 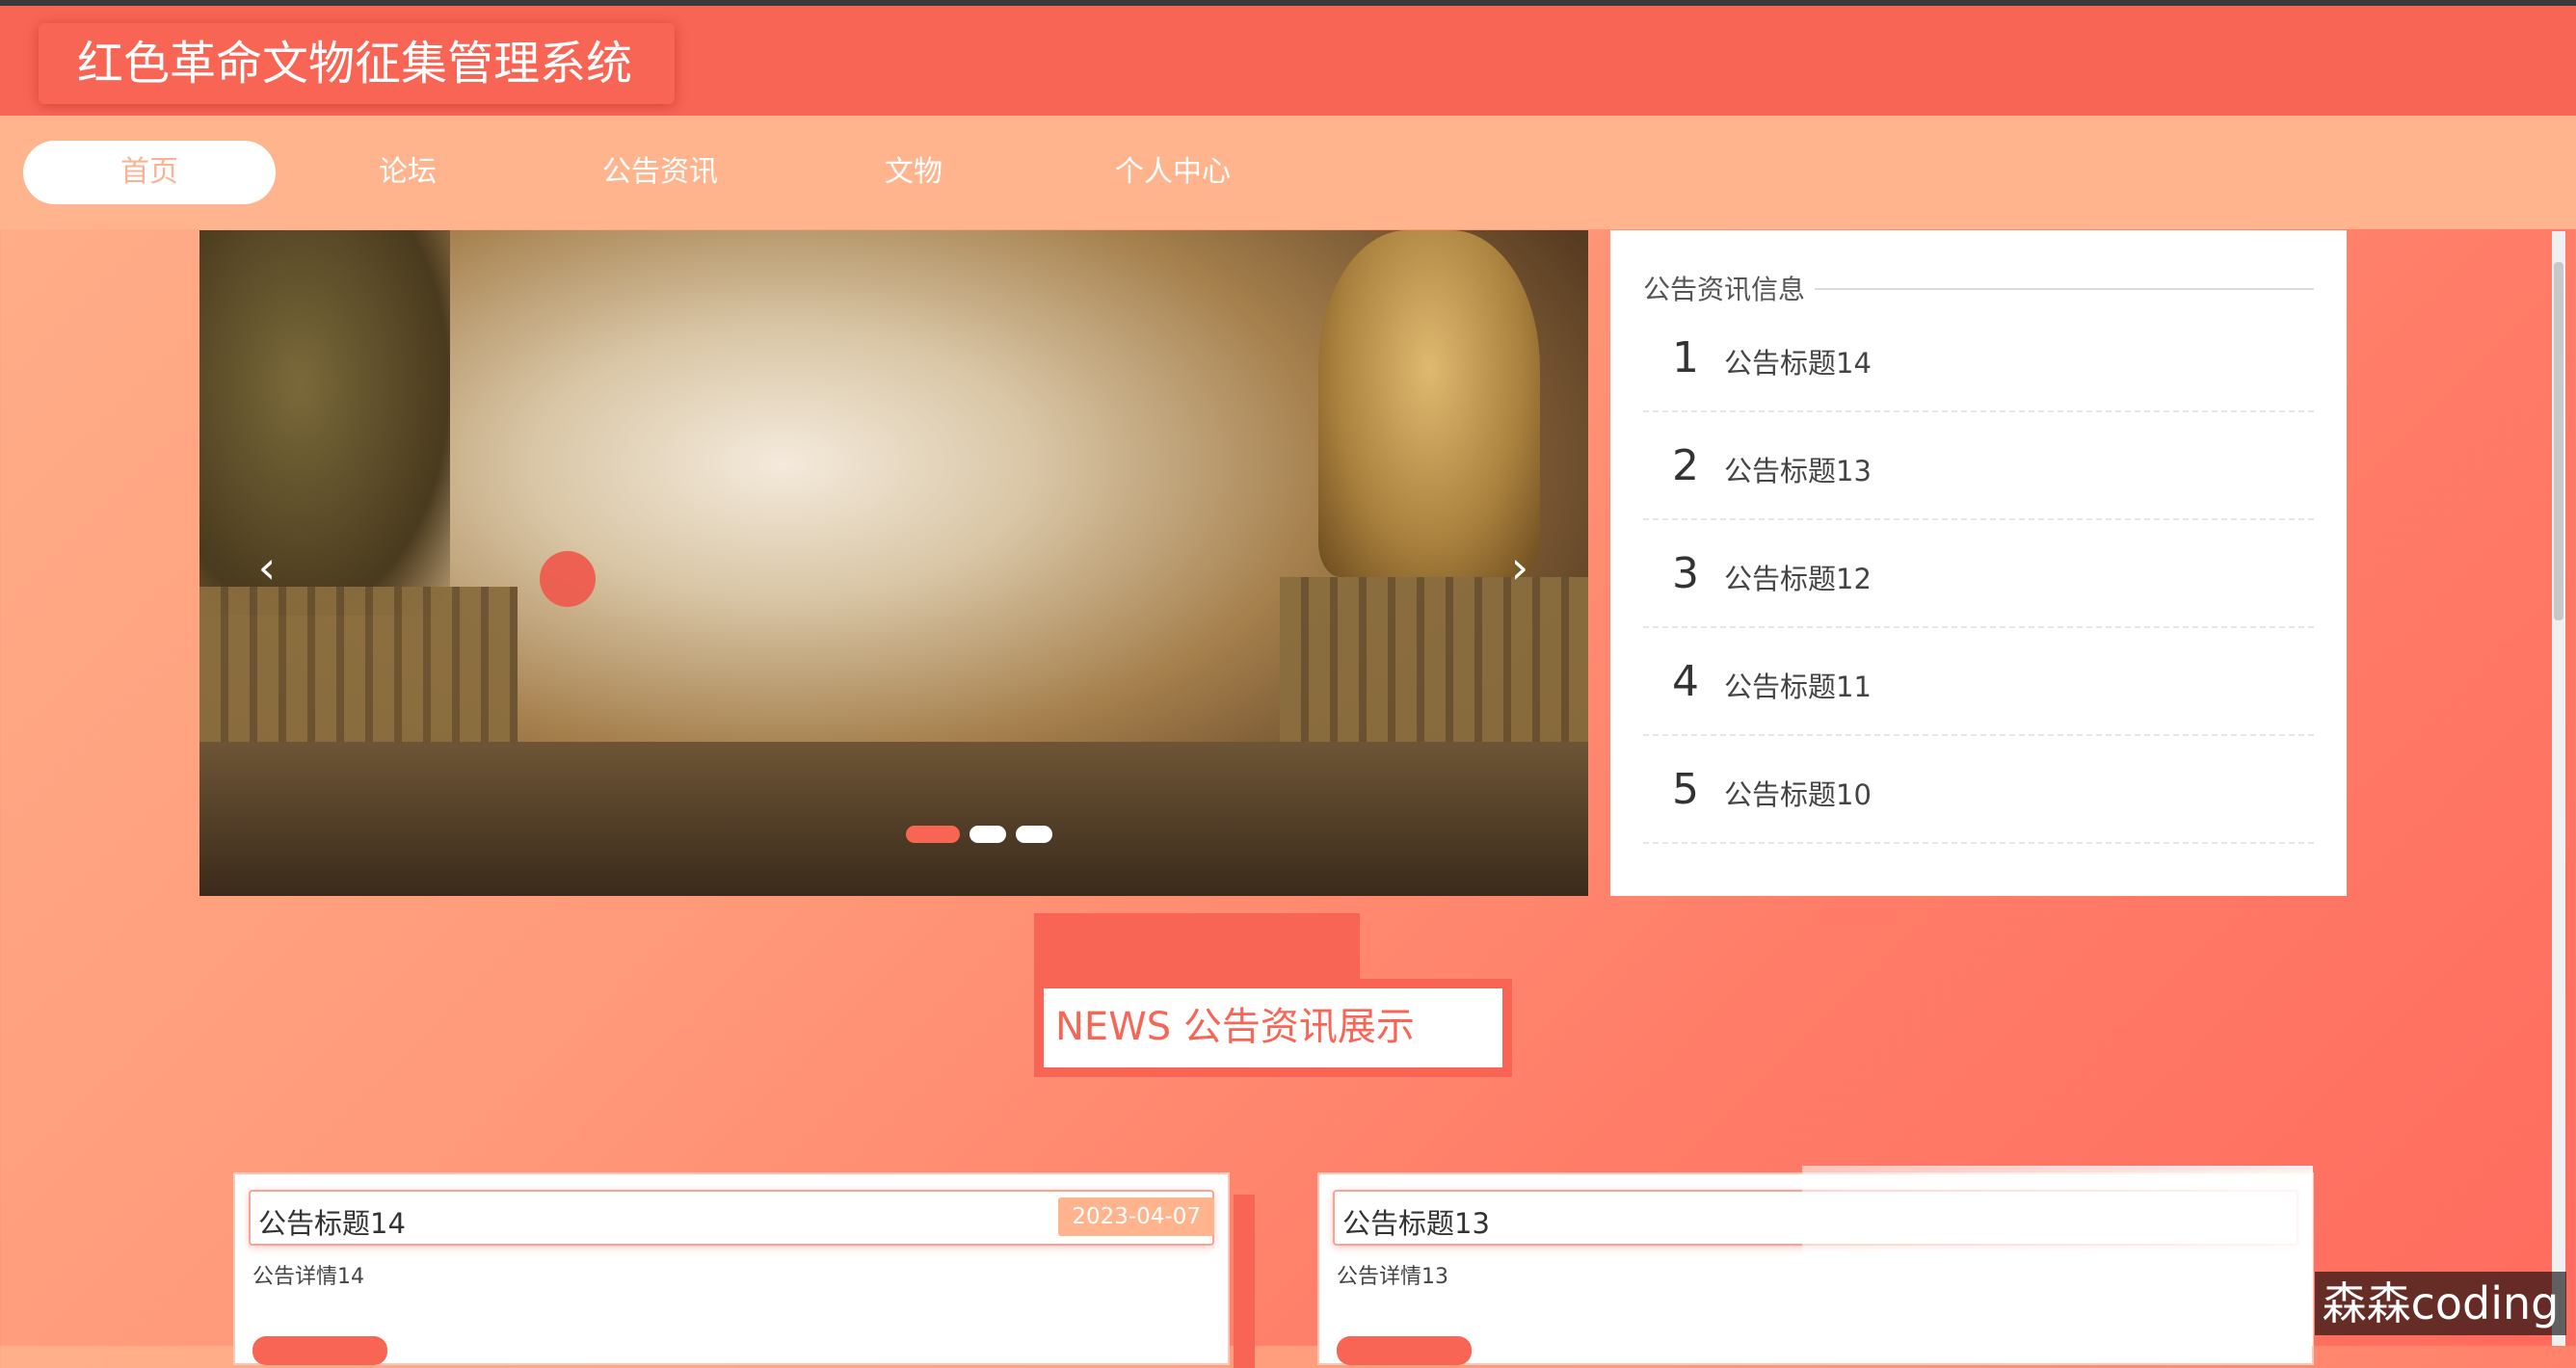 I want to click on main-nav: 首页 论坛 公告资讯 文物 个人中心, so click(x=1288, y=172).